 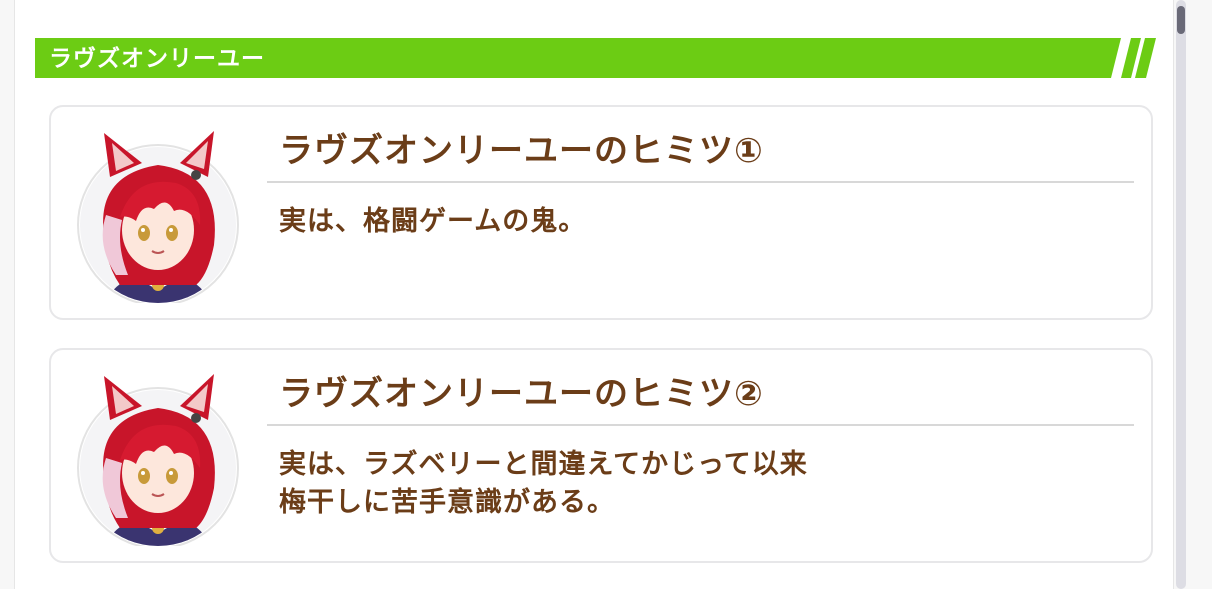 What do you see at coordinates (1181, 20) in the screenshot?
I see `scrollbar-thumb` at bounding box center [1181, 20].